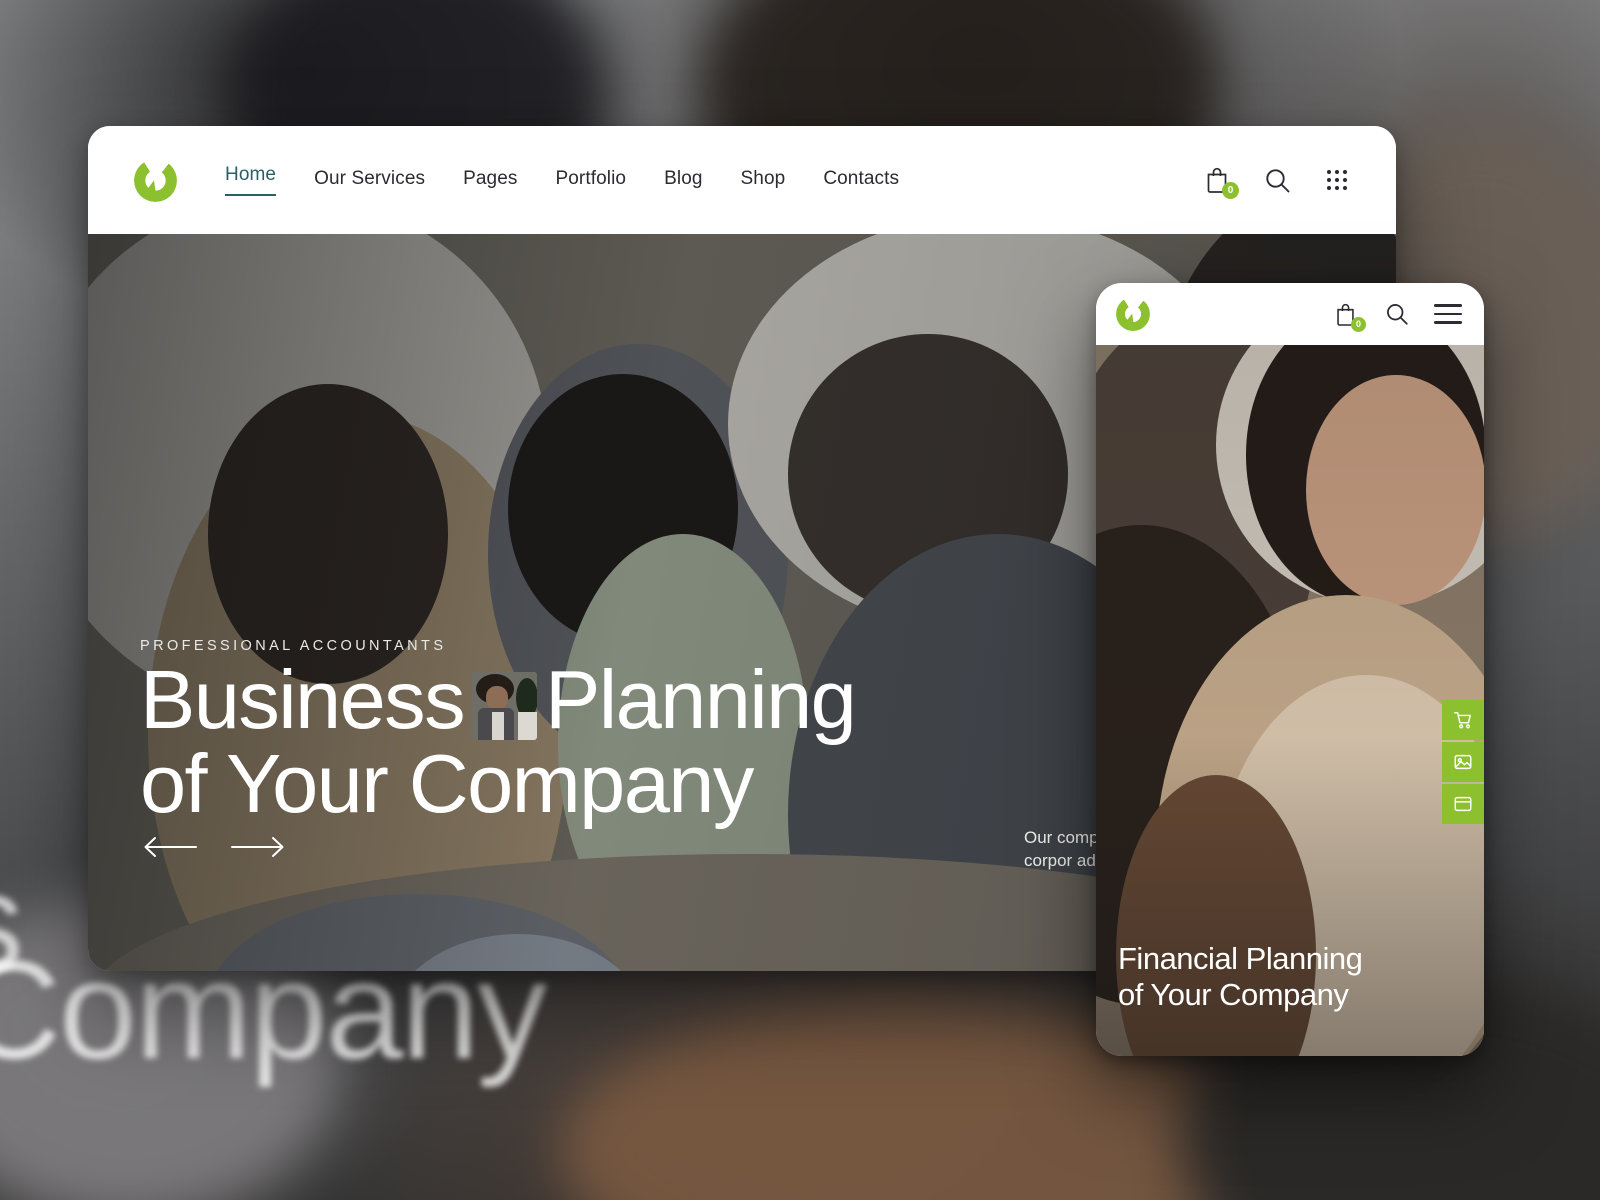 The width and height of the screenshot is (1600, 1200). What do you see at coordinates (447, 783) in the screenshot?
I see `hero-headline-line2: of Your Company` at bounding box center [447, 783].